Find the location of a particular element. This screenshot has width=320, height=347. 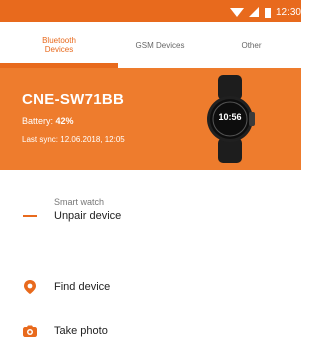

tab-other-label: Other is located at coordinates (251, 45).